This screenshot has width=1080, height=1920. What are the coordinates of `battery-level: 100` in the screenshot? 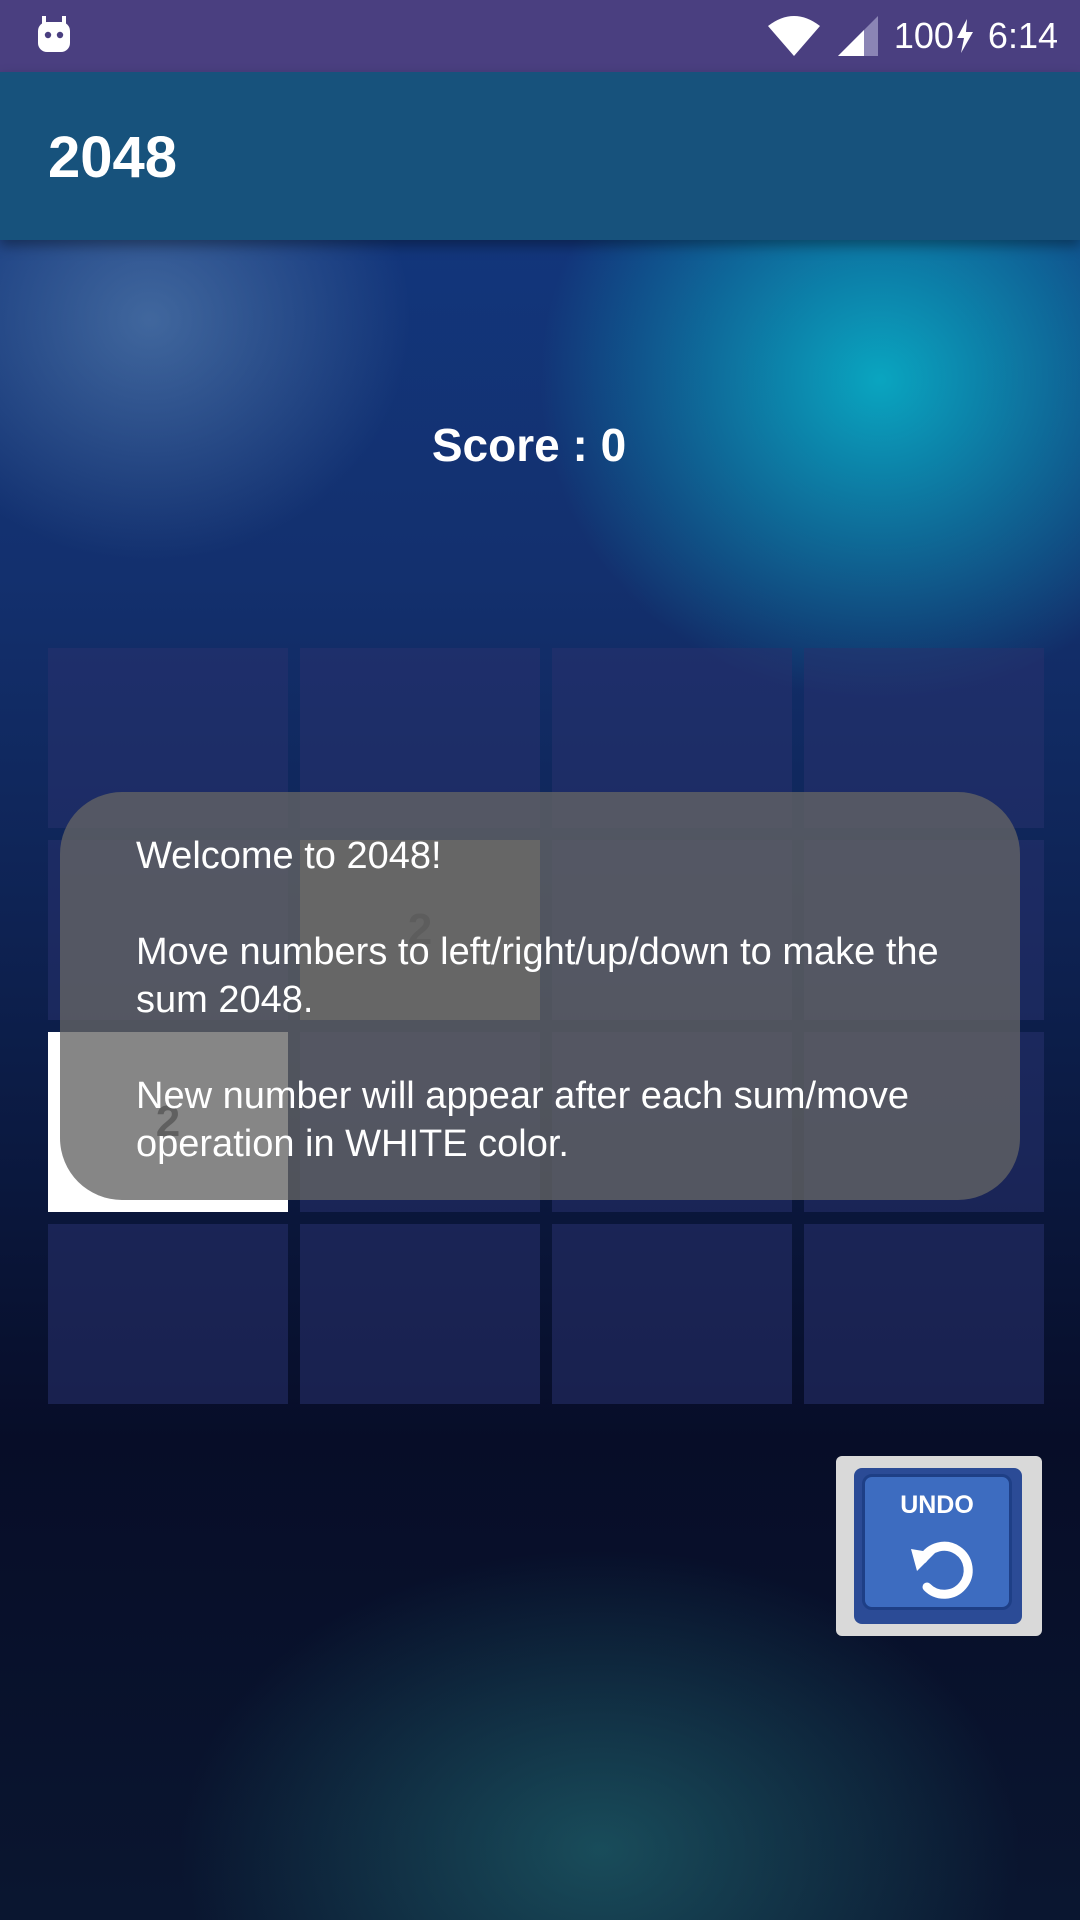 It's located at (923, 35).